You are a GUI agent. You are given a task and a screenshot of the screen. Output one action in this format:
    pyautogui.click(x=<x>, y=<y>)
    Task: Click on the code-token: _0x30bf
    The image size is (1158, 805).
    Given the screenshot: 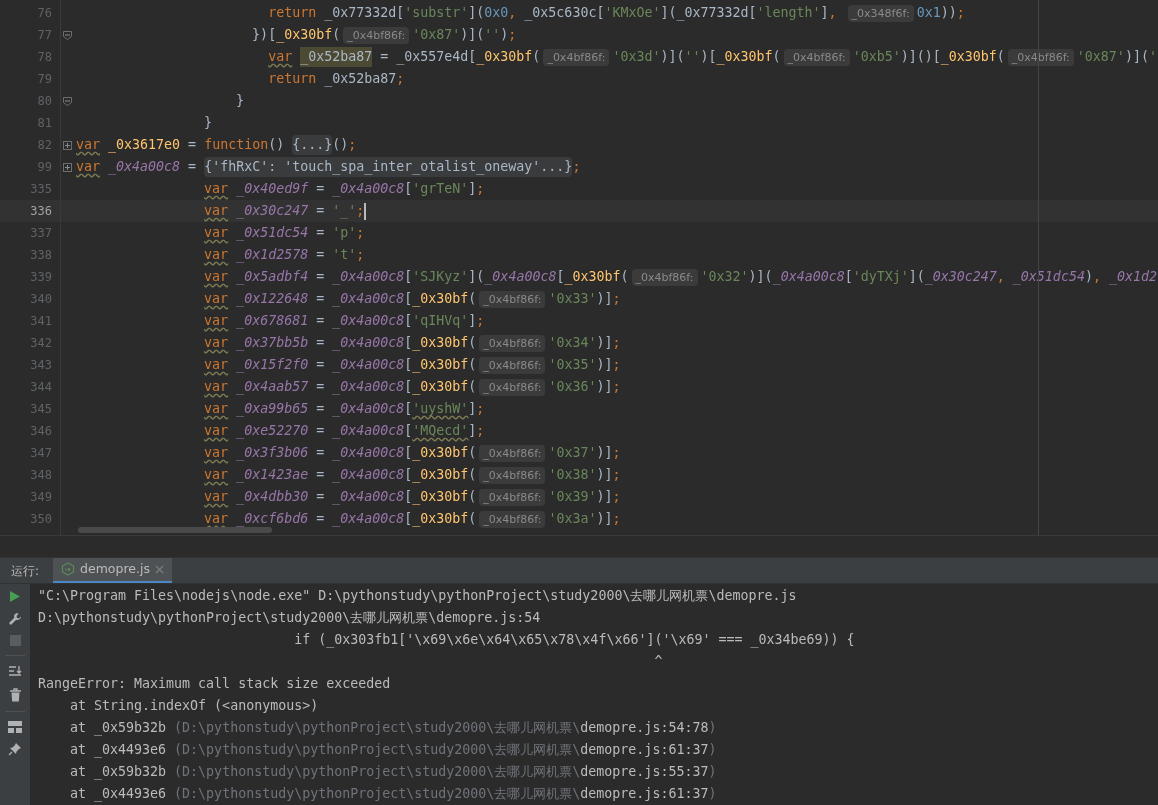 What is the action you would take?
    pyautogui.click(x=440, y=343)
    